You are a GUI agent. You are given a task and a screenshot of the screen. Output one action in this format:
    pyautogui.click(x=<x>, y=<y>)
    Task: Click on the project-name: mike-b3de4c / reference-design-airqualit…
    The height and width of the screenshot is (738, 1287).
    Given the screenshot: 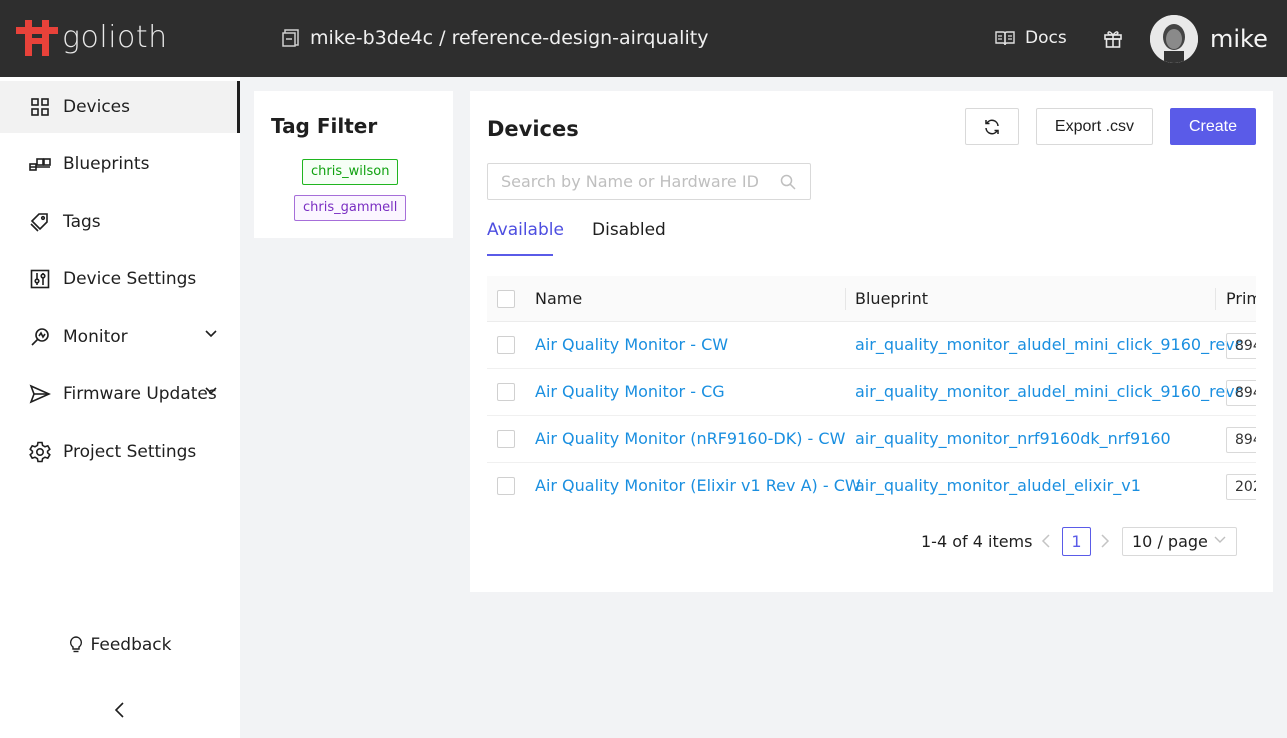 What is the action you would take?
    pyautogui.click(x=509, y=38)
    